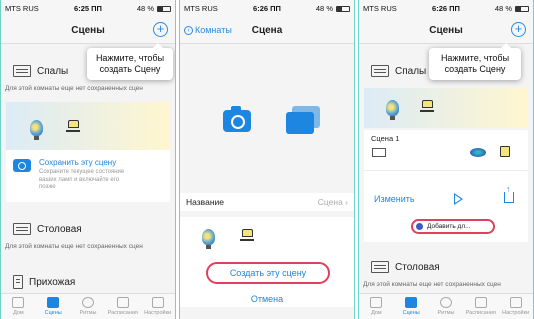 The height and width of the screenshot is (319, 534). I want to click on edit-button: Изменить, so click(394, 199).